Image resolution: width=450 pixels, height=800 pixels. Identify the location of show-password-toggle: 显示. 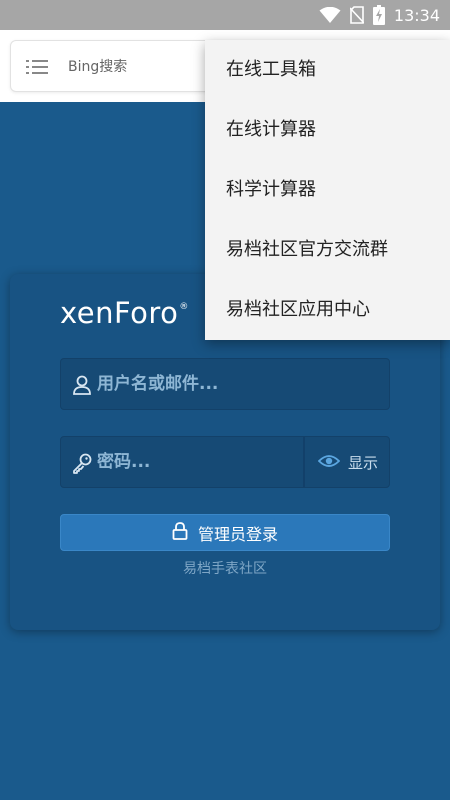
(348, 462).